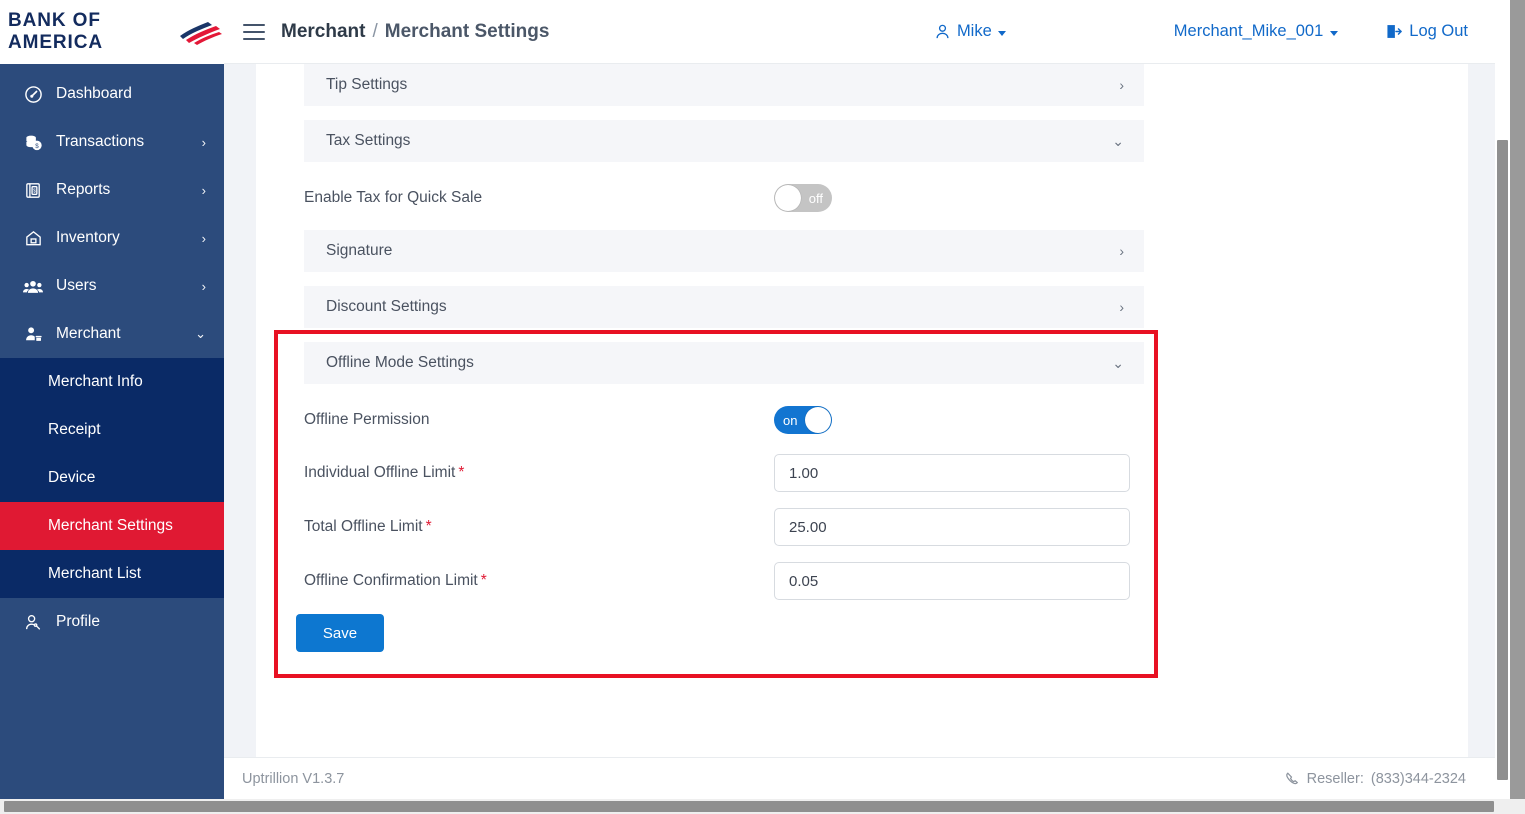 The height and width of the screenshot is (814, 1525). What do you see at coordinates (72, 477) in the screenshot?
I see `sidebar-subitem-label: Device` at bounding box center [72, 477].